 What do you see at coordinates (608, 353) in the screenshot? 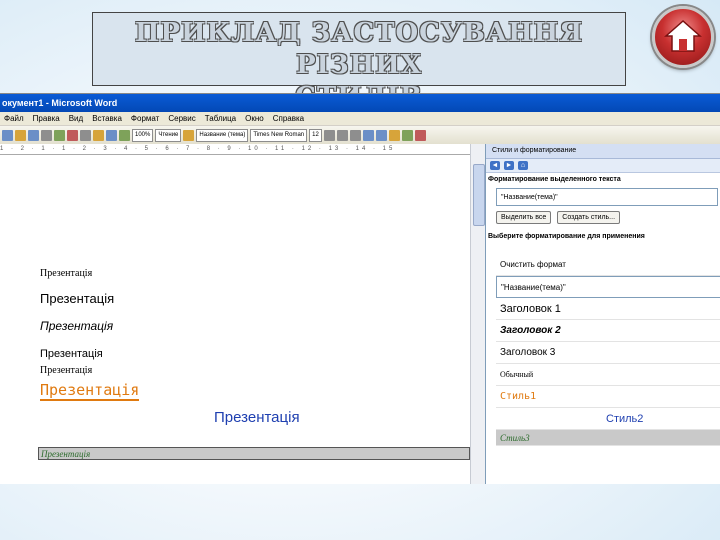
I see `style-heading3: Заголовок 3` at bounding box center [608, 353].